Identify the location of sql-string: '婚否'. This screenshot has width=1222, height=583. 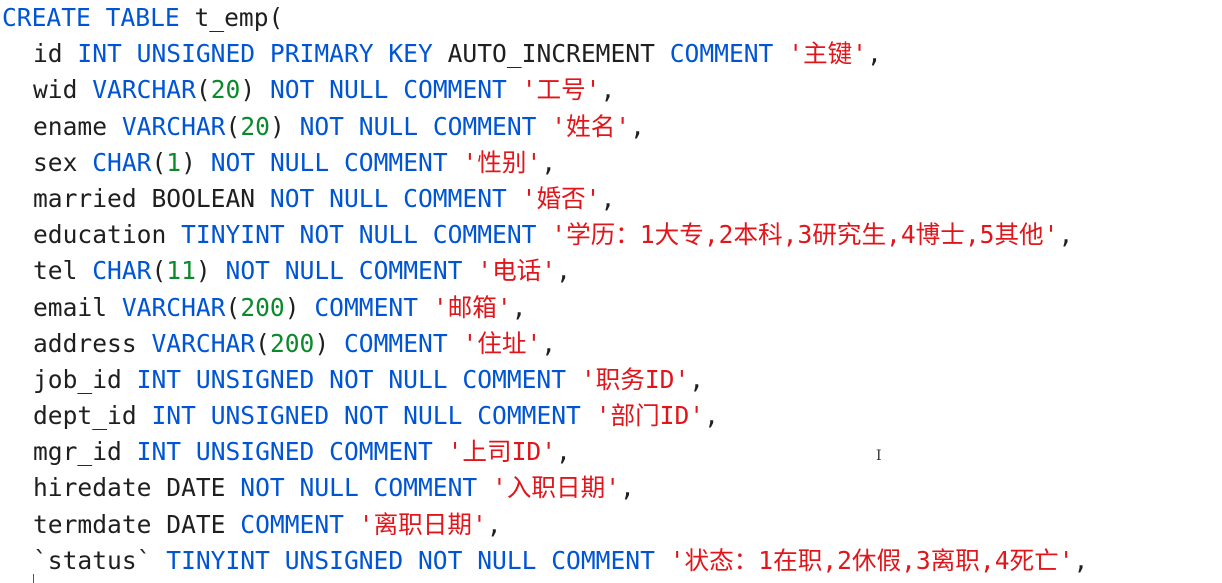
(561, 198).